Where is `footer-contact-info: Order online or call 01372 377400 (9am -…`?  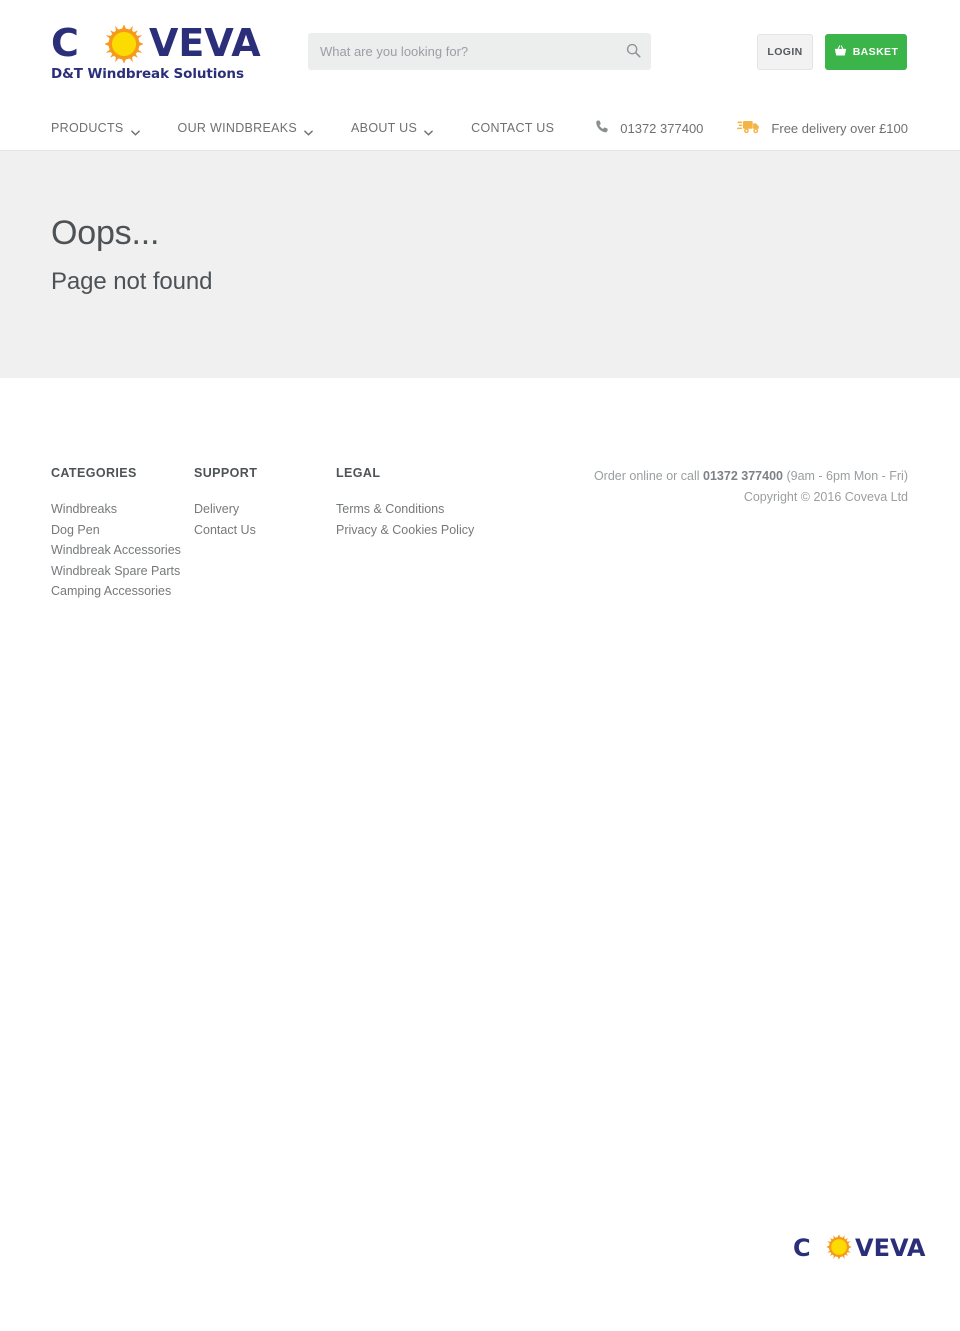 footer-contact-info: Order online or call 01372 377400 (9am -… is located at coordinates (751, 487).